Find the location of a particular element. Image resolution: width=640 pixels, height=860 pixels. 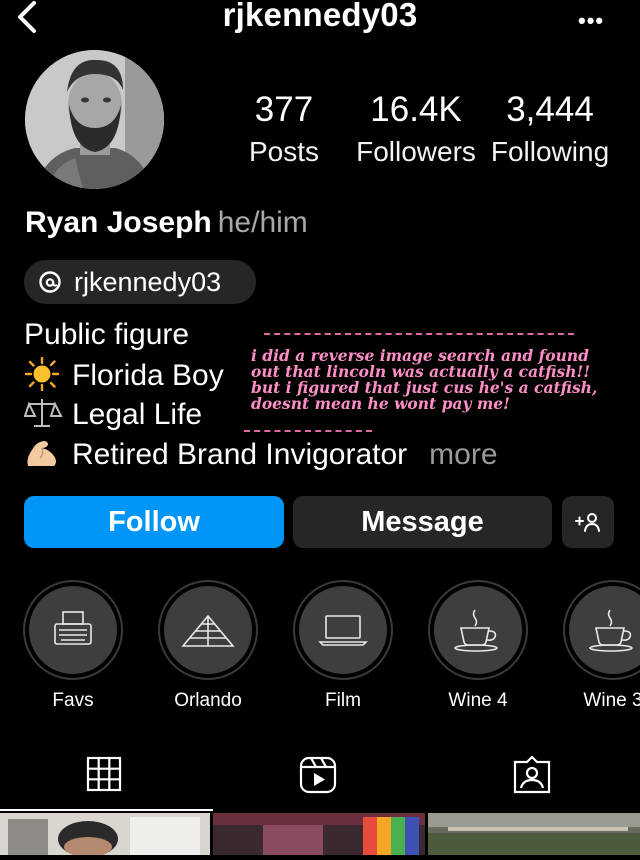

laptop-icon is located at coordinates (343, 630).